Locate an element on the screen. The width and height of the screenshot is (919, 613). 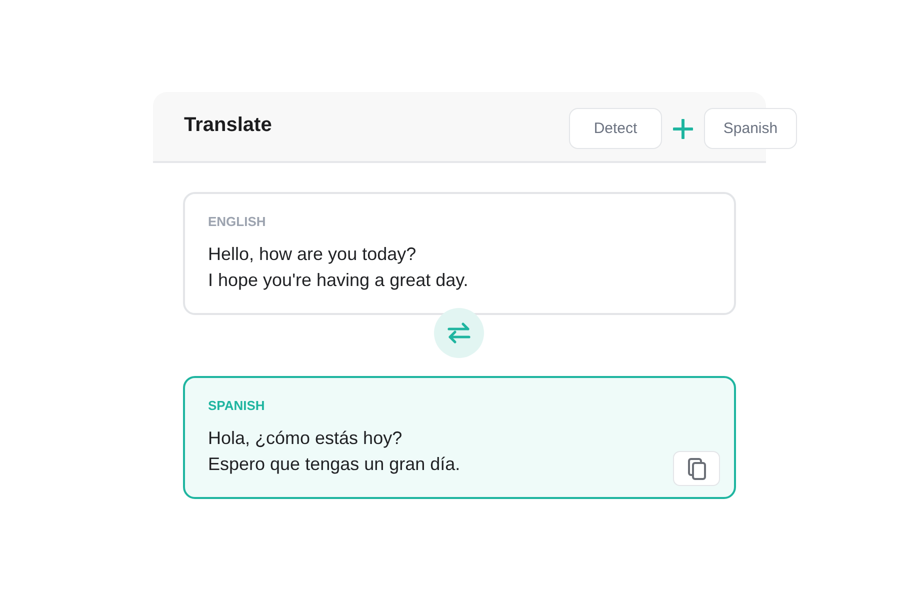
source-language-button: Detect is located at coordinates (615, 128).